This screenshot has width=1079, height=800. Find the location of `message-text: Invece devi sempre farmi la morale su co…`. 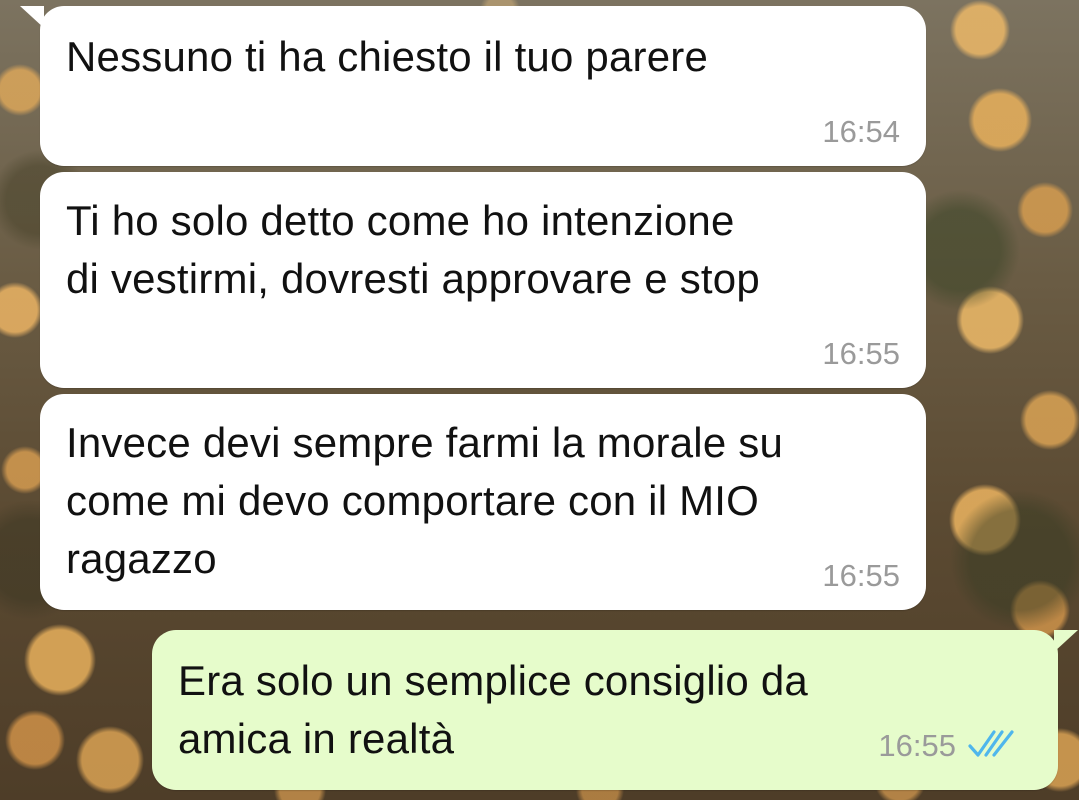

message-text: Invece devi sempre farmi la morale su co… is located at coordinates (425, 500).